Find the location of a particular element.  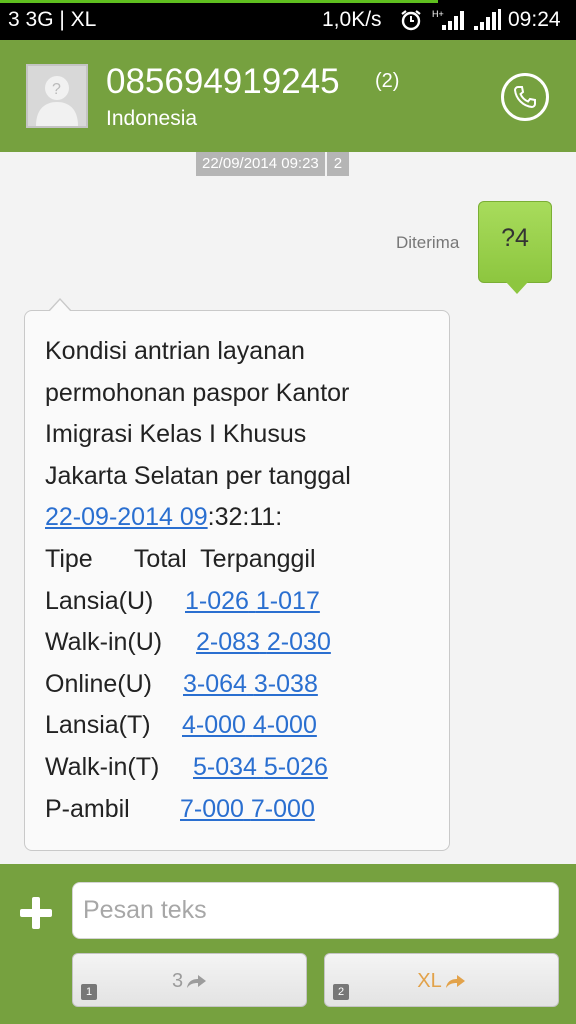

datetime-link: 22-09-2014 09 is located at coordinates (126, 517).